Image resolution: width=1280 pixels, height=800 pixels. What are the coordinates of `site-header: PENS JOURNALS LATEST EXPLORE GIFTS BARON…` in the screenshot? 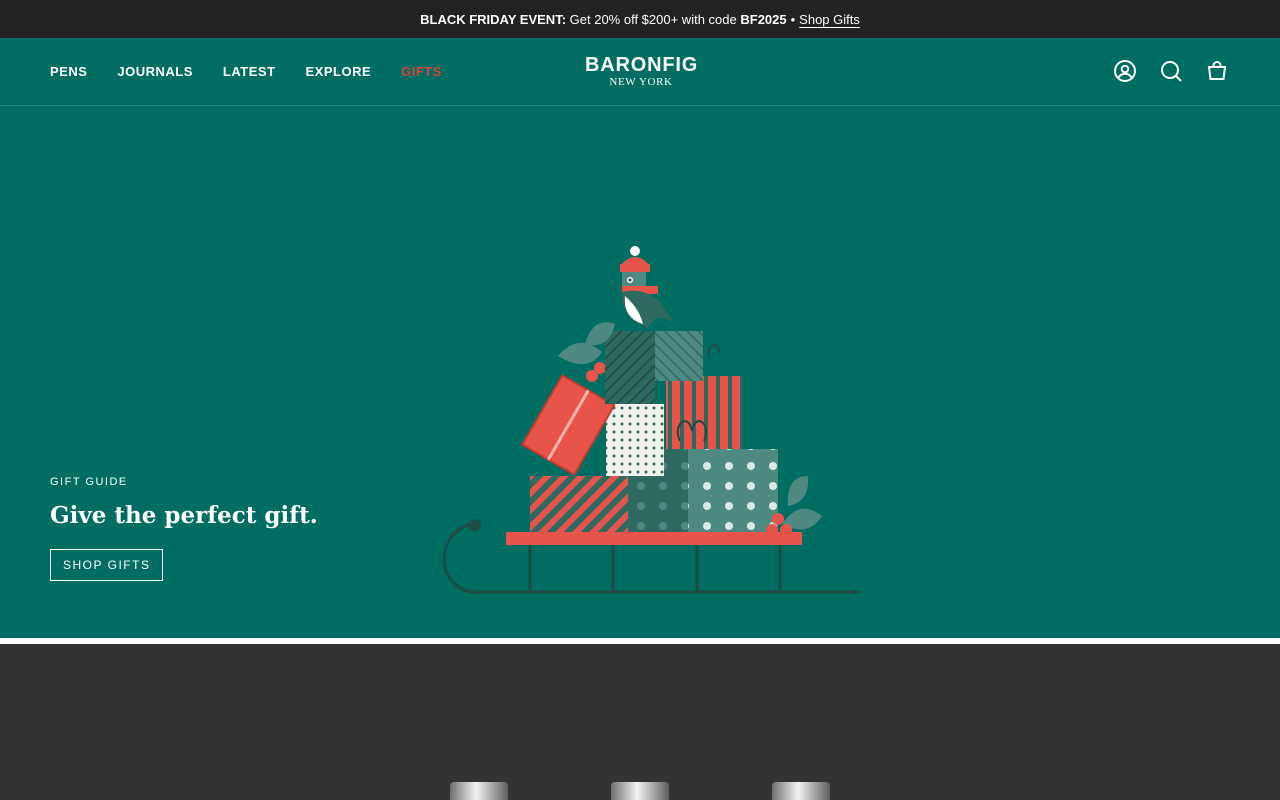 It's located at (640, 72).